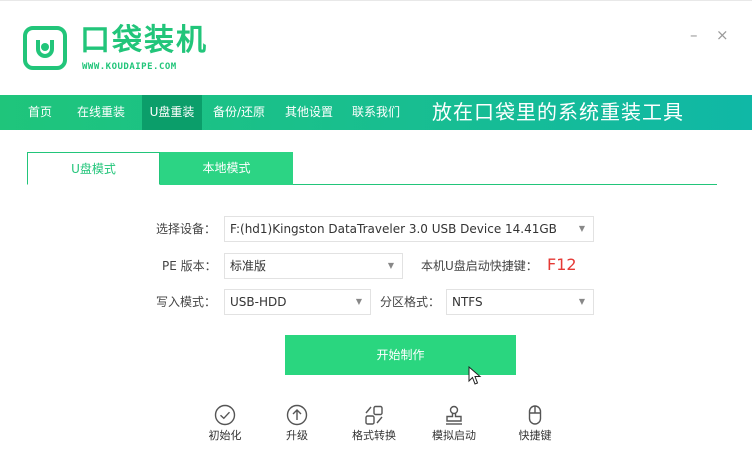 Image resolution: width=752 pixels, height=464 pixels. Describe the element at coordinates (454, 435) in the screenshot. I see `tool-simulate-boot-label: 模拟启动` at that location.